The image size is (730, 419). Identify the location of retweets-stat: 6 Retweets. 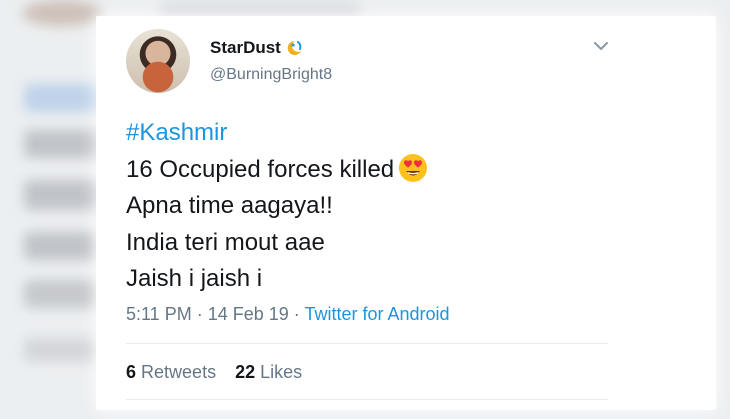
(171, 372).